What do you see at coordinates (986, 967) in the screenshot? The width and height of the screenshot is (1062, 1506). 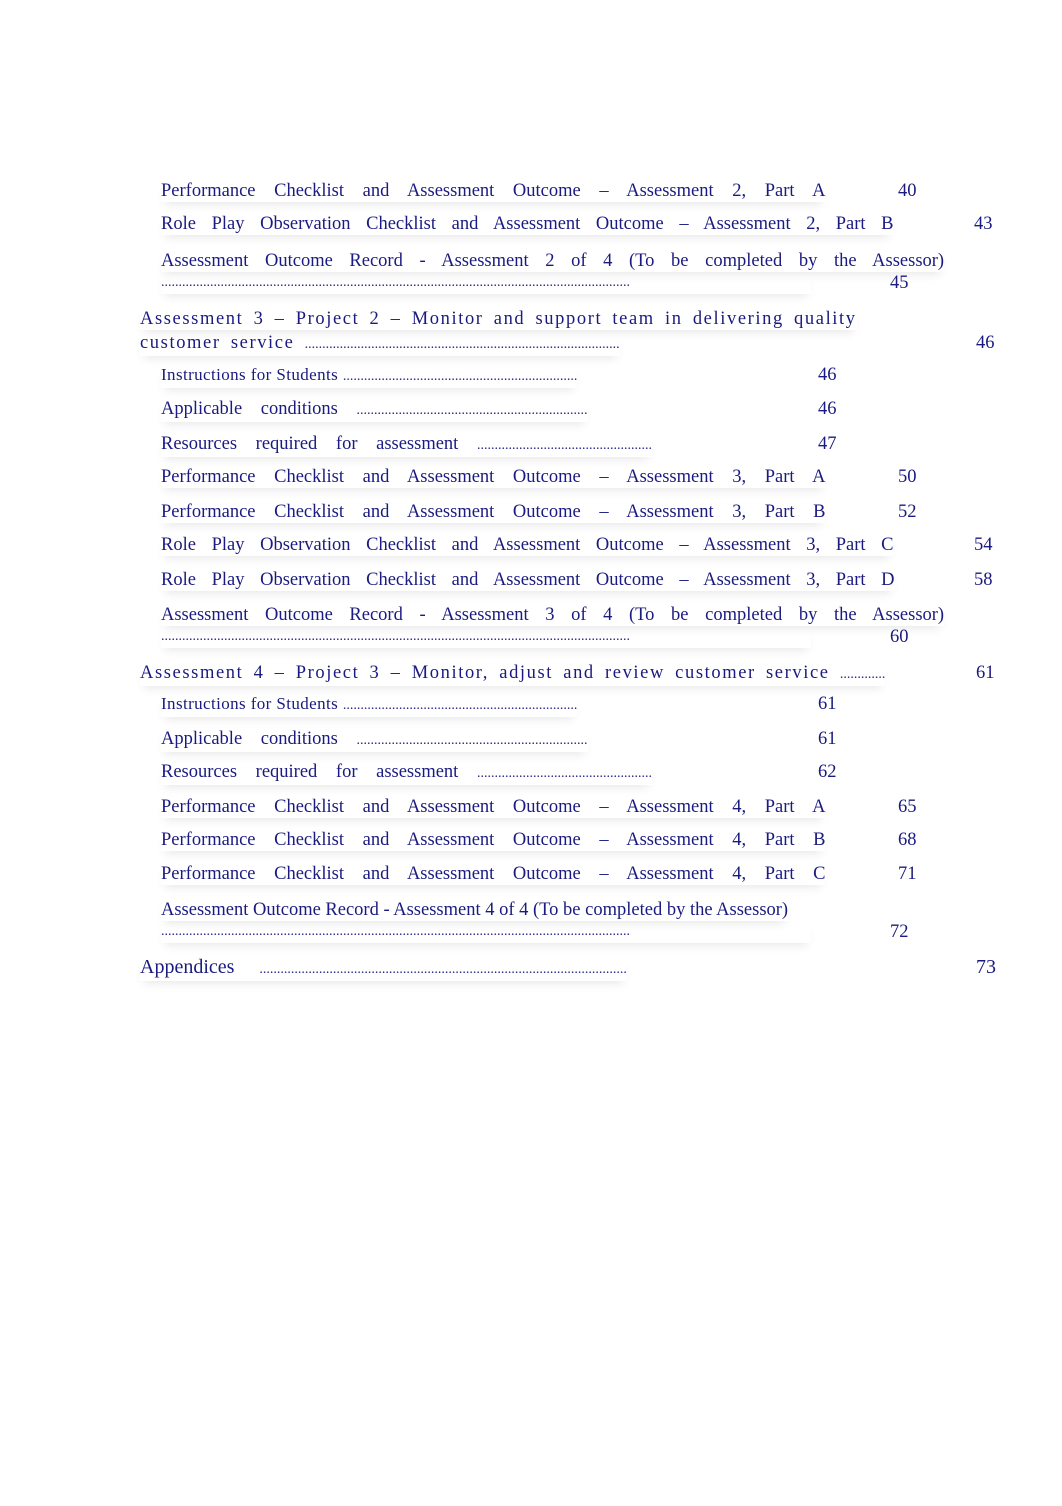 I see `toc-page-number: 73` at bounding box center [986, 967].